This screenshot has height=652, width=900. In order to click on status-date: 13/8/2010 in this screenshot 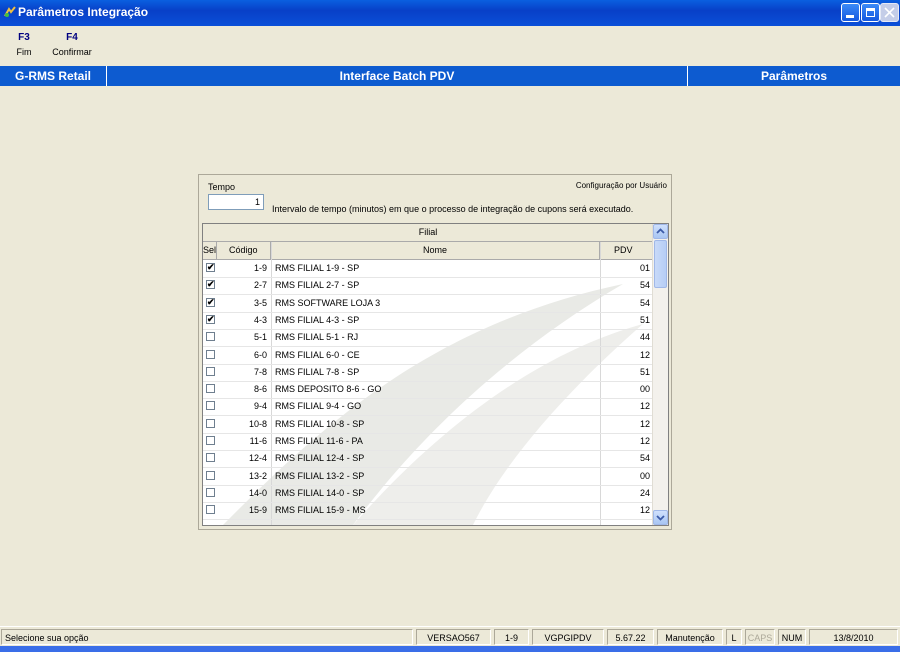, I will do `click(853, 637)`.